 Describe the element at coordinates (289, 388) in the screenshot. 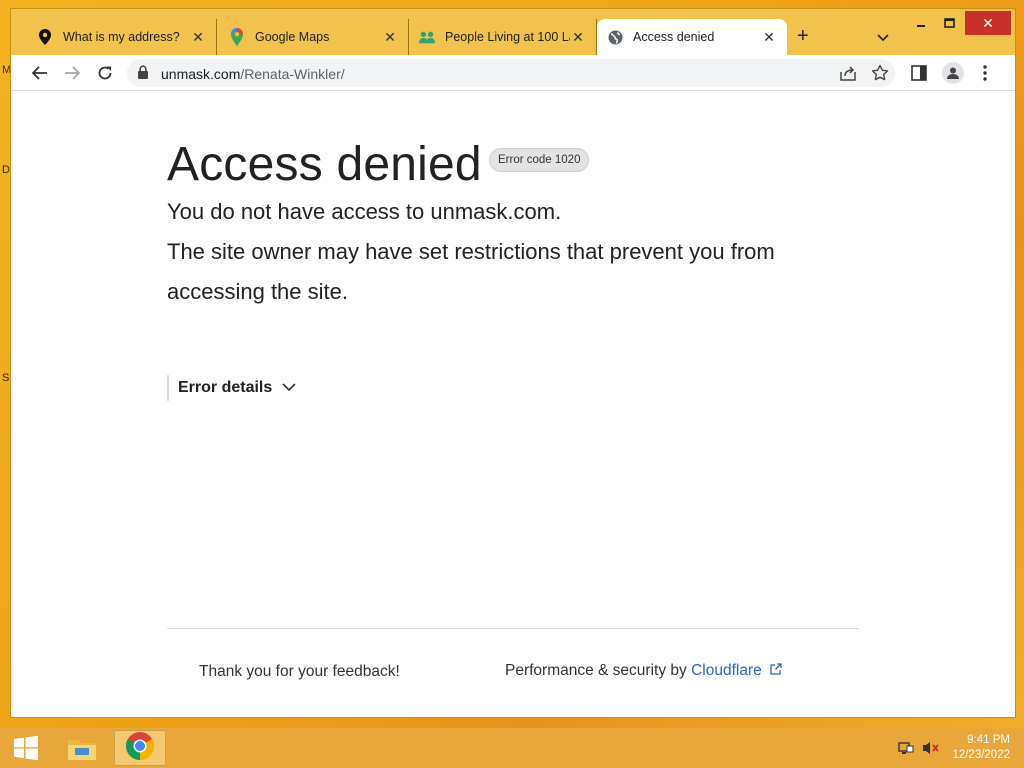

I see `chevron-down-icon` at that location.